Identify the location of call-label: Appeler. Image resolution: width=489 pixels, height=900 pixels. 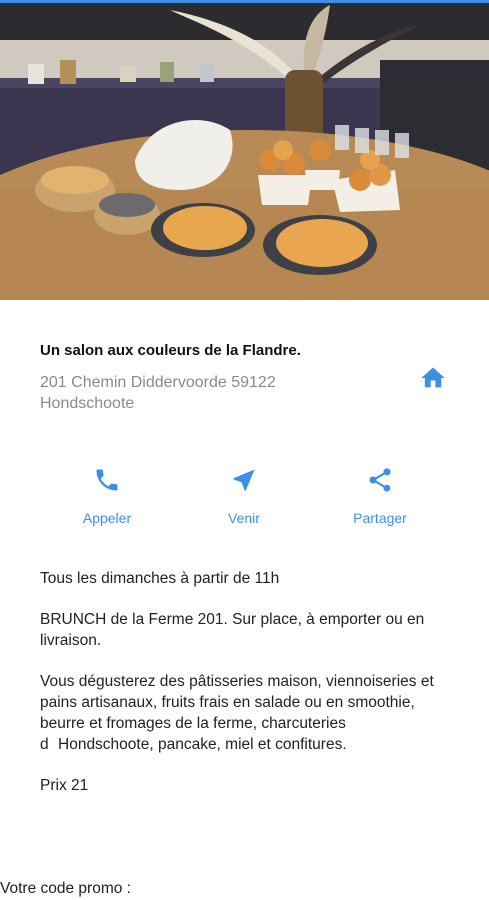
(107, 518).